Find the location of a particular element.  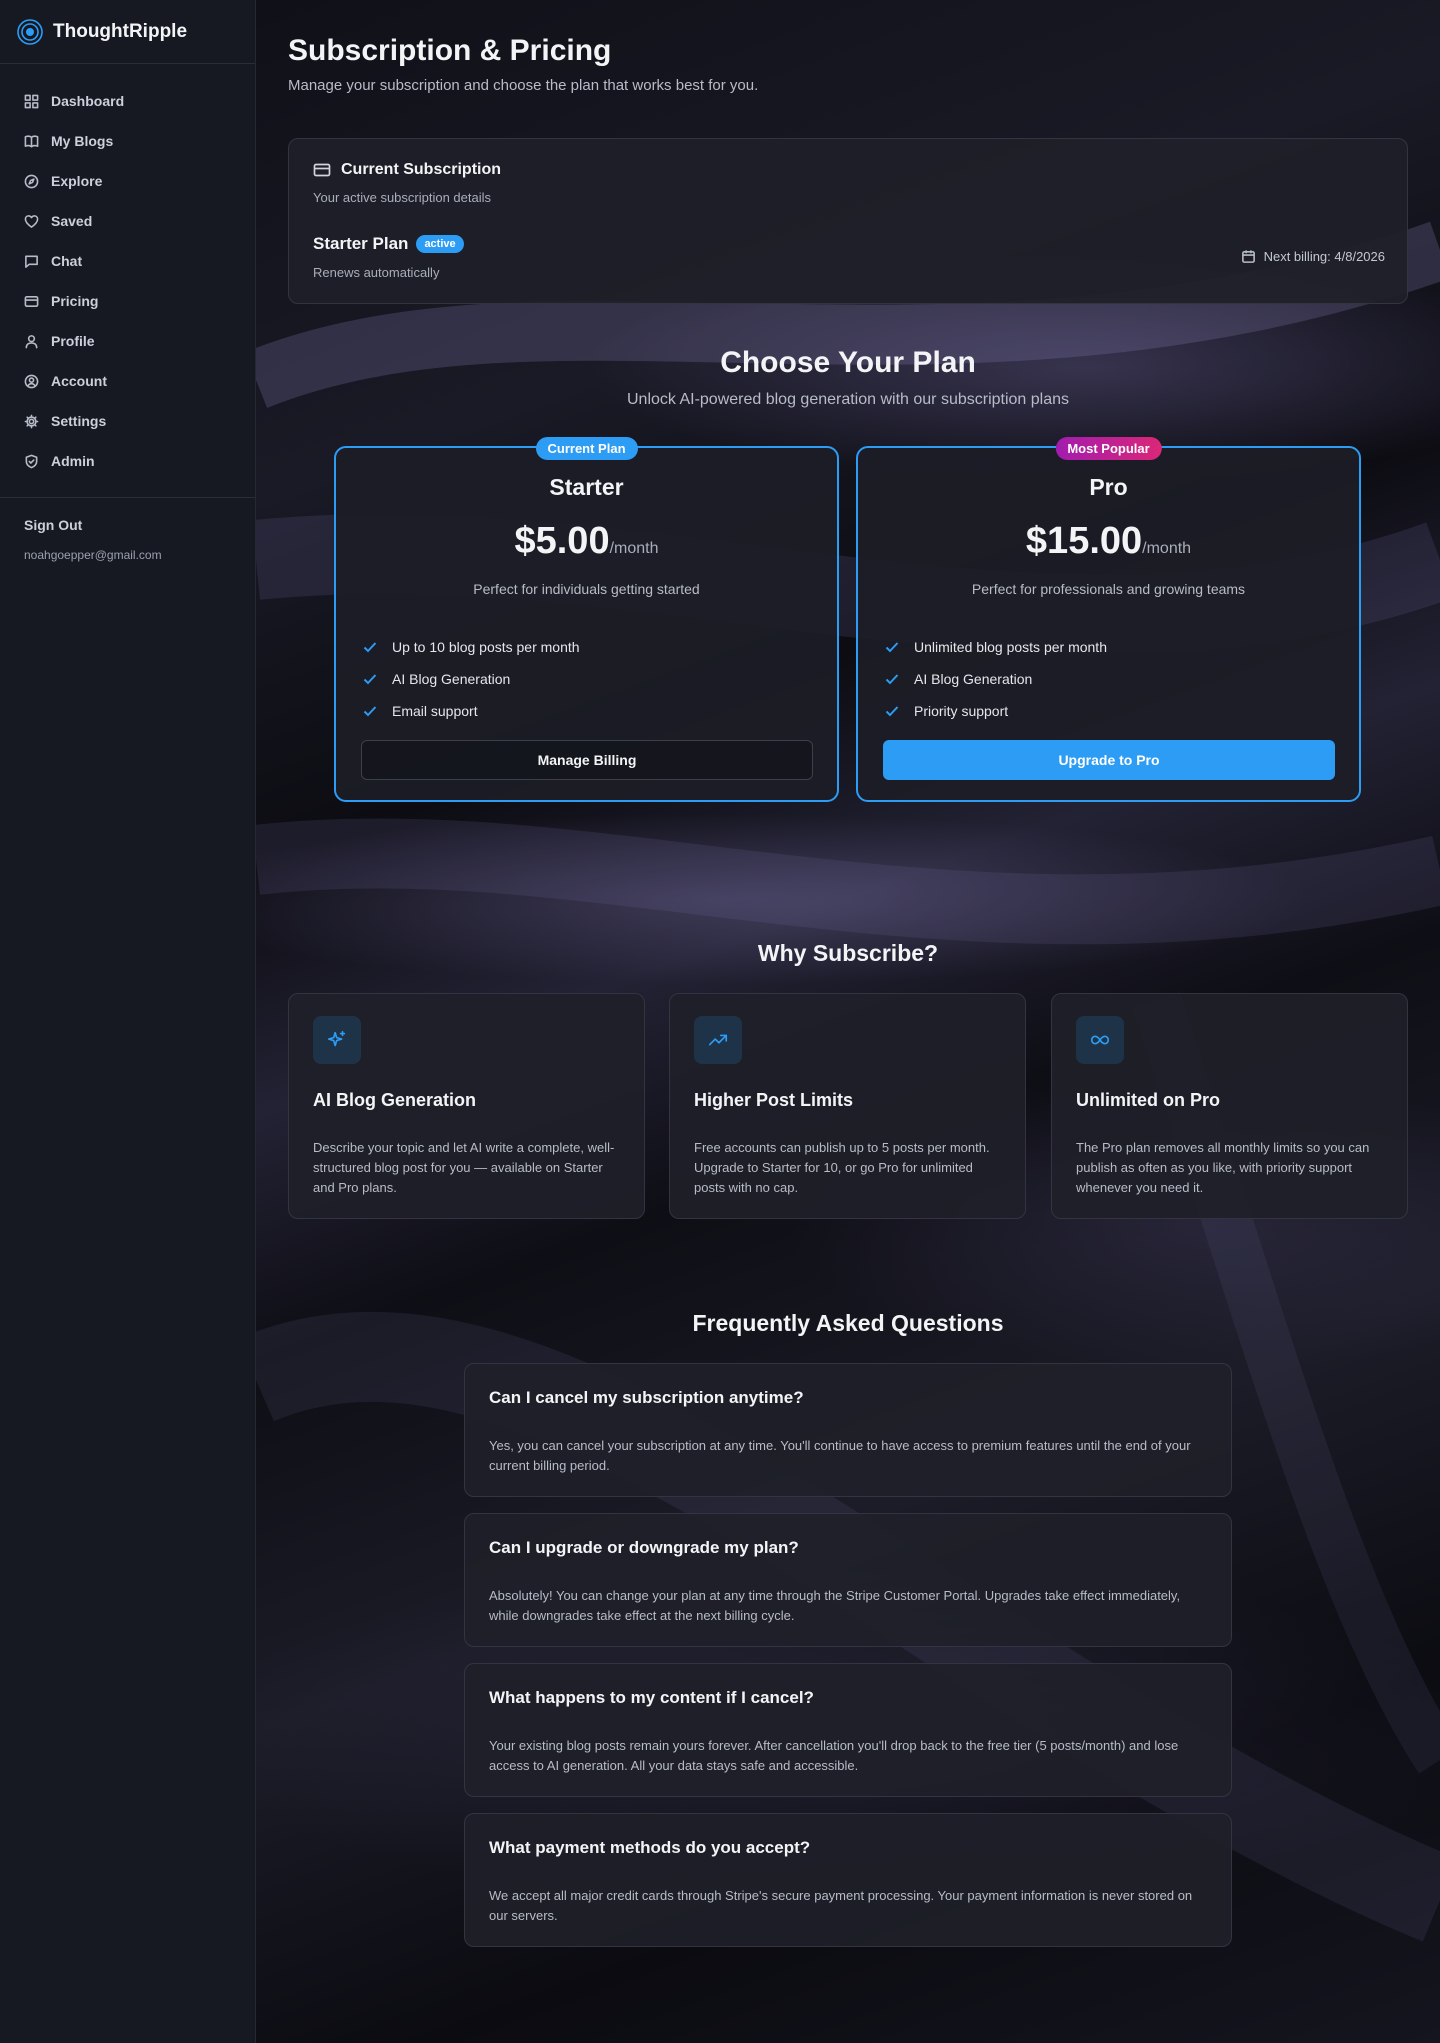

sidebar-item-admin: Admin is located at coordinates (127, 461).